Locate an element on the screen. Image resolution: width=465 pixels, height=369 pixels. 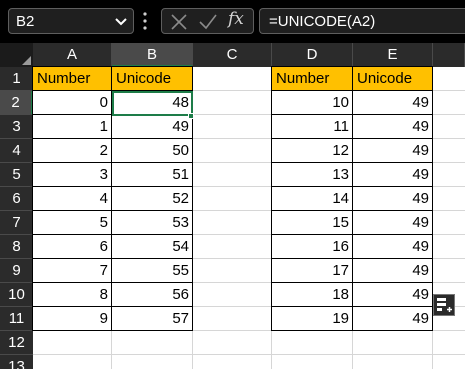
row-header-3: 3 is located at coordinates (16, 127).